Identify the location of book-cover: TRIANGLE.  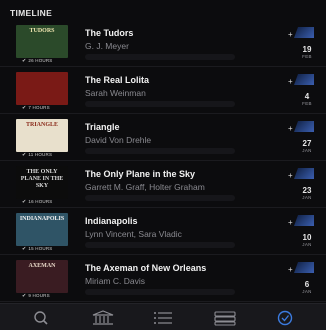
(42, 135).